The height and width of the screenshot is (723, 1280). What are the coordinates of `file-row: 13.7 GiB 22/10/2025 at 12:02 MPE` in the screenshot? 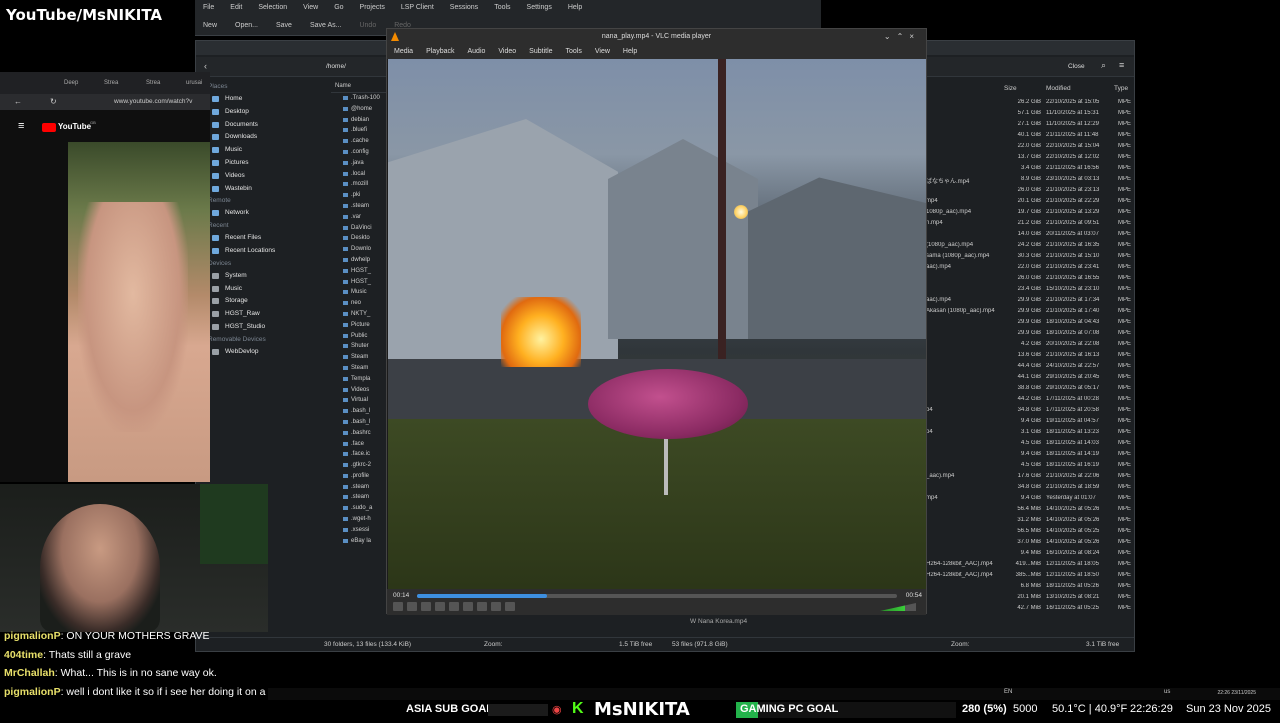 It's located at (1028, 159).